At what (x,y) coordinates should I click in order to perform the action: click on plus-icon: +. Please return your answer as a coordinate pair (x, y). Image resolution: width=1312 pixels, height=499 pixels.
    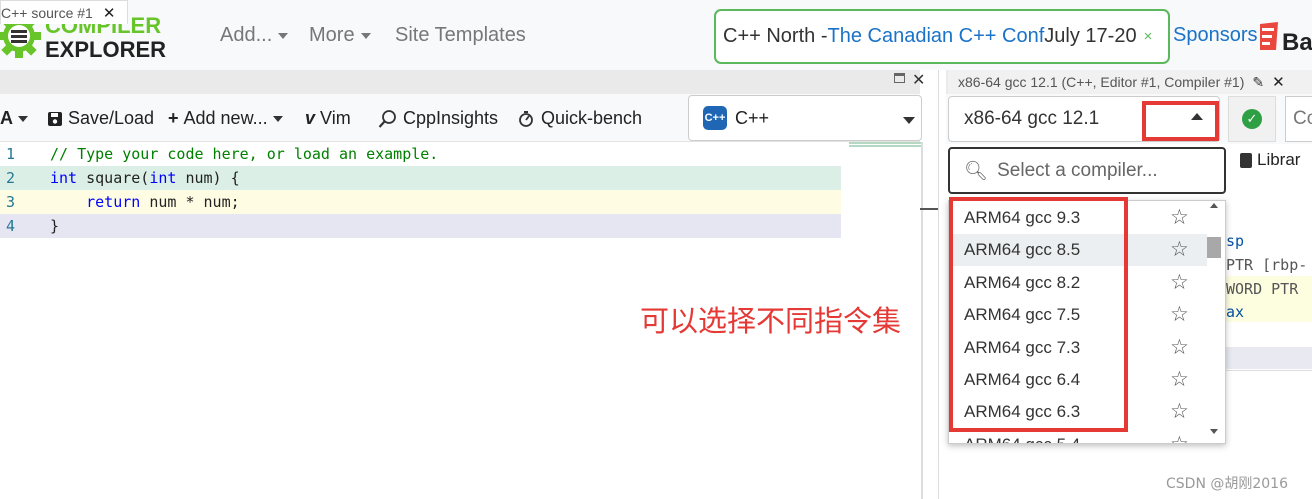
    Looking at the image, I should click on (173, 118).